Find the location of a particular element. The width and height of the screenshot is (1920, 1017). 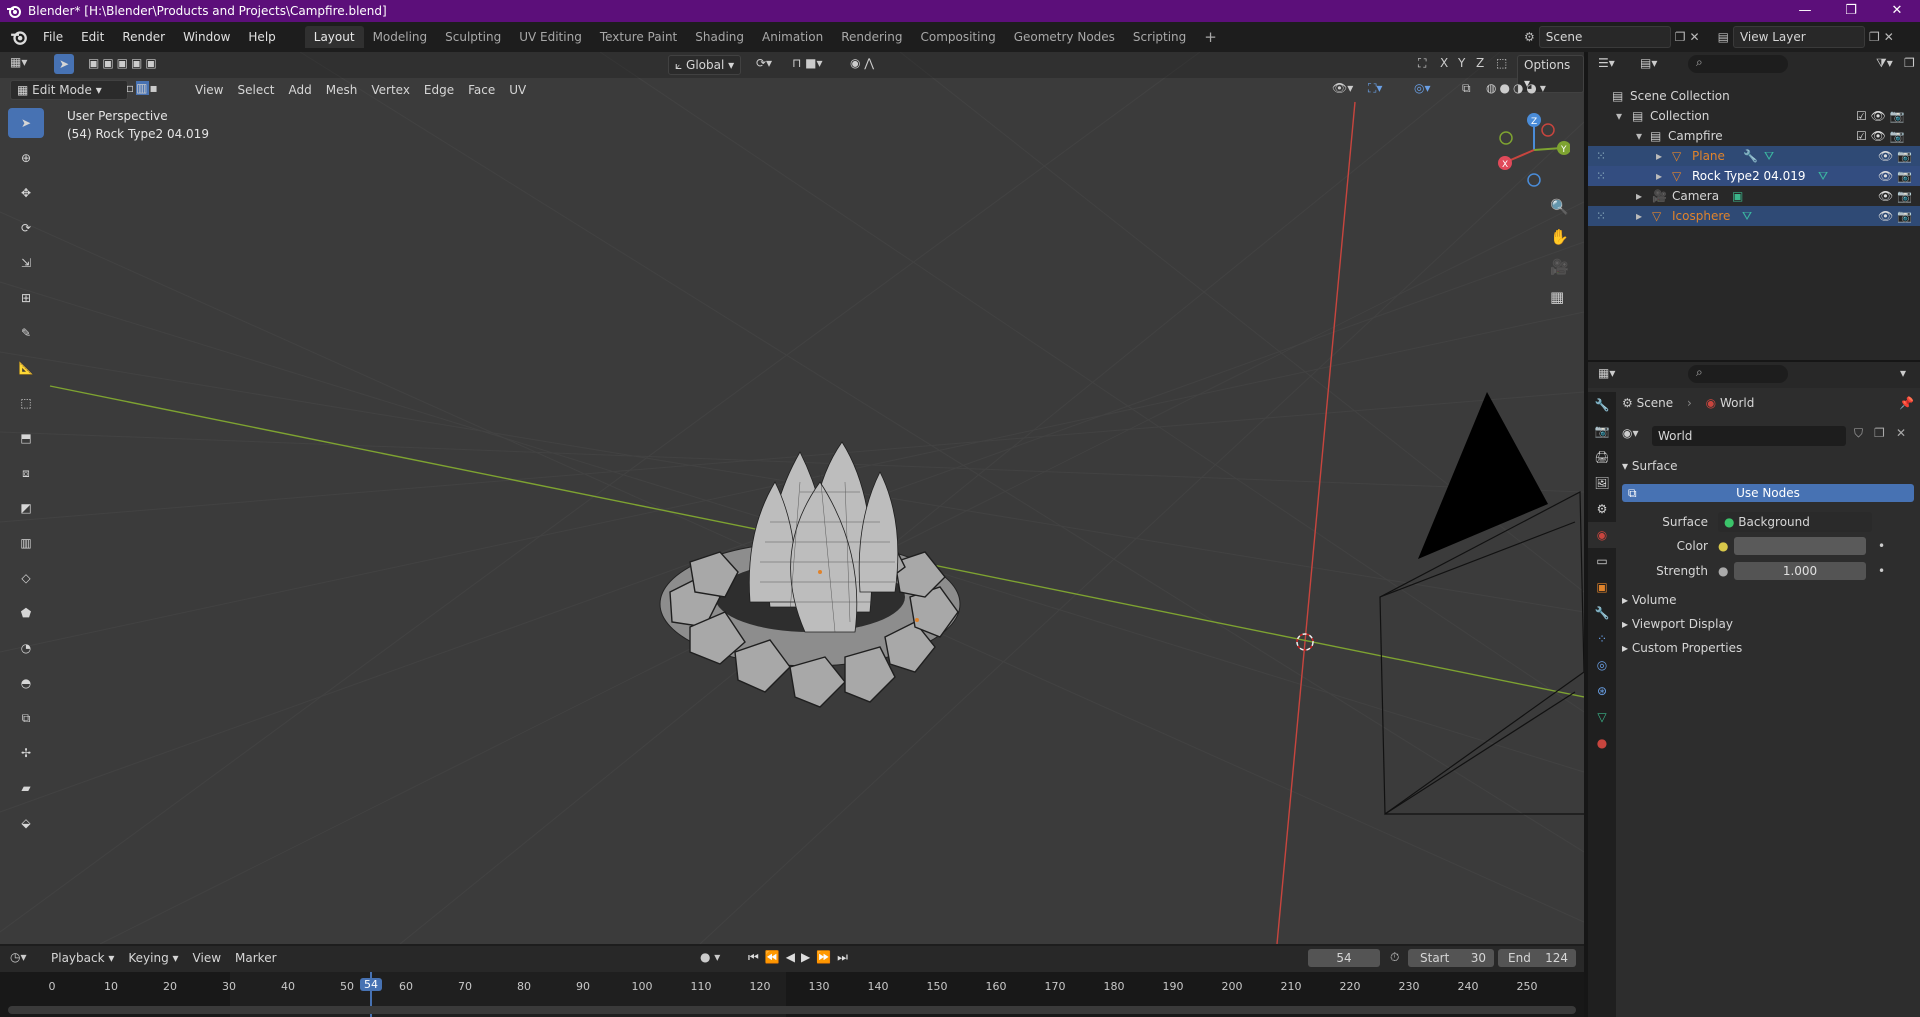

view-layer-tab-icon: 🖼 is located at coordinates (1602, 483).